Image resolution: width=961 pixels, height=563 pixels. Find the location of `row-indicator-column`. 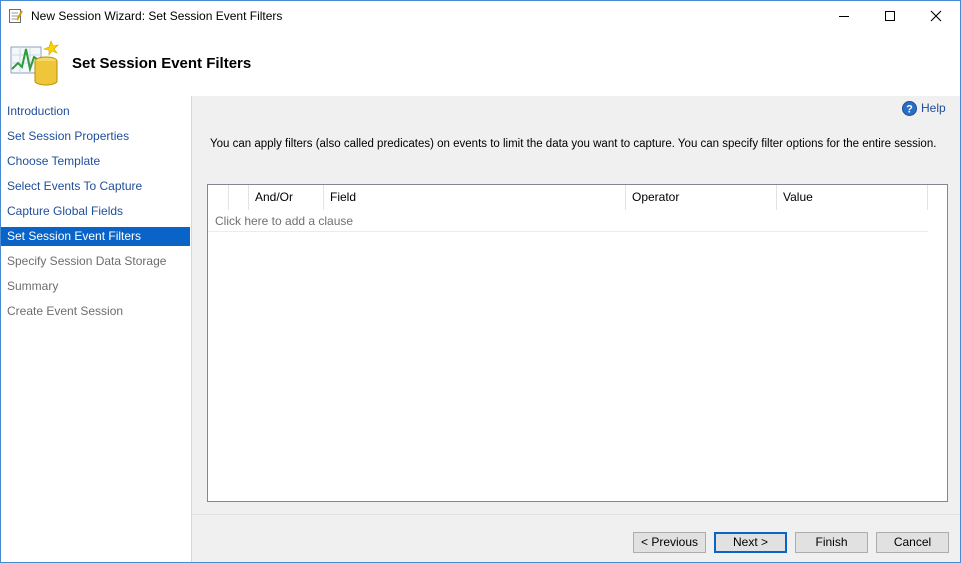

row-indicator-column is located at coordinates (239, 197).